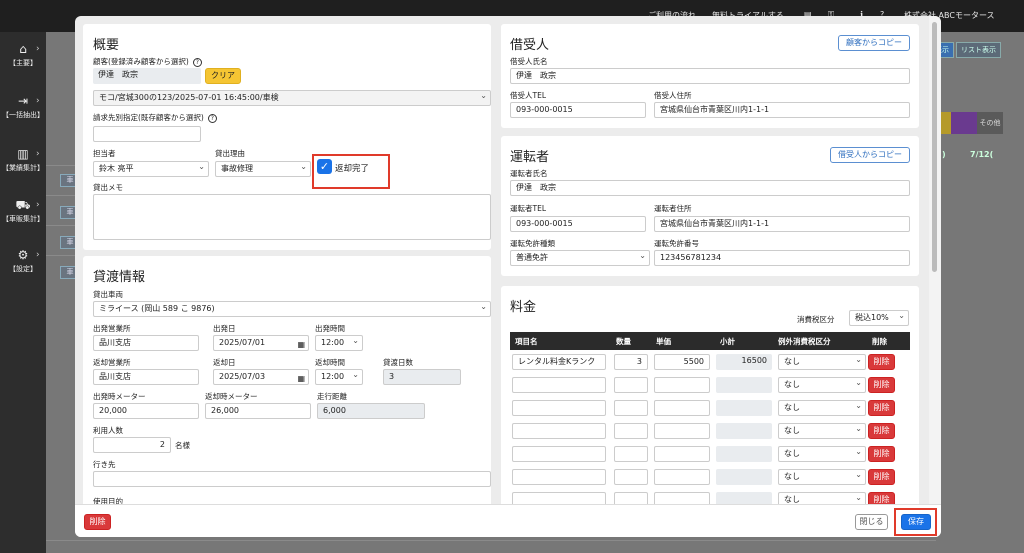  What do you see at coordinates (104, 464) in the screenshot?
I see `destination-label: 行き先` at bounding box center [104, 464].